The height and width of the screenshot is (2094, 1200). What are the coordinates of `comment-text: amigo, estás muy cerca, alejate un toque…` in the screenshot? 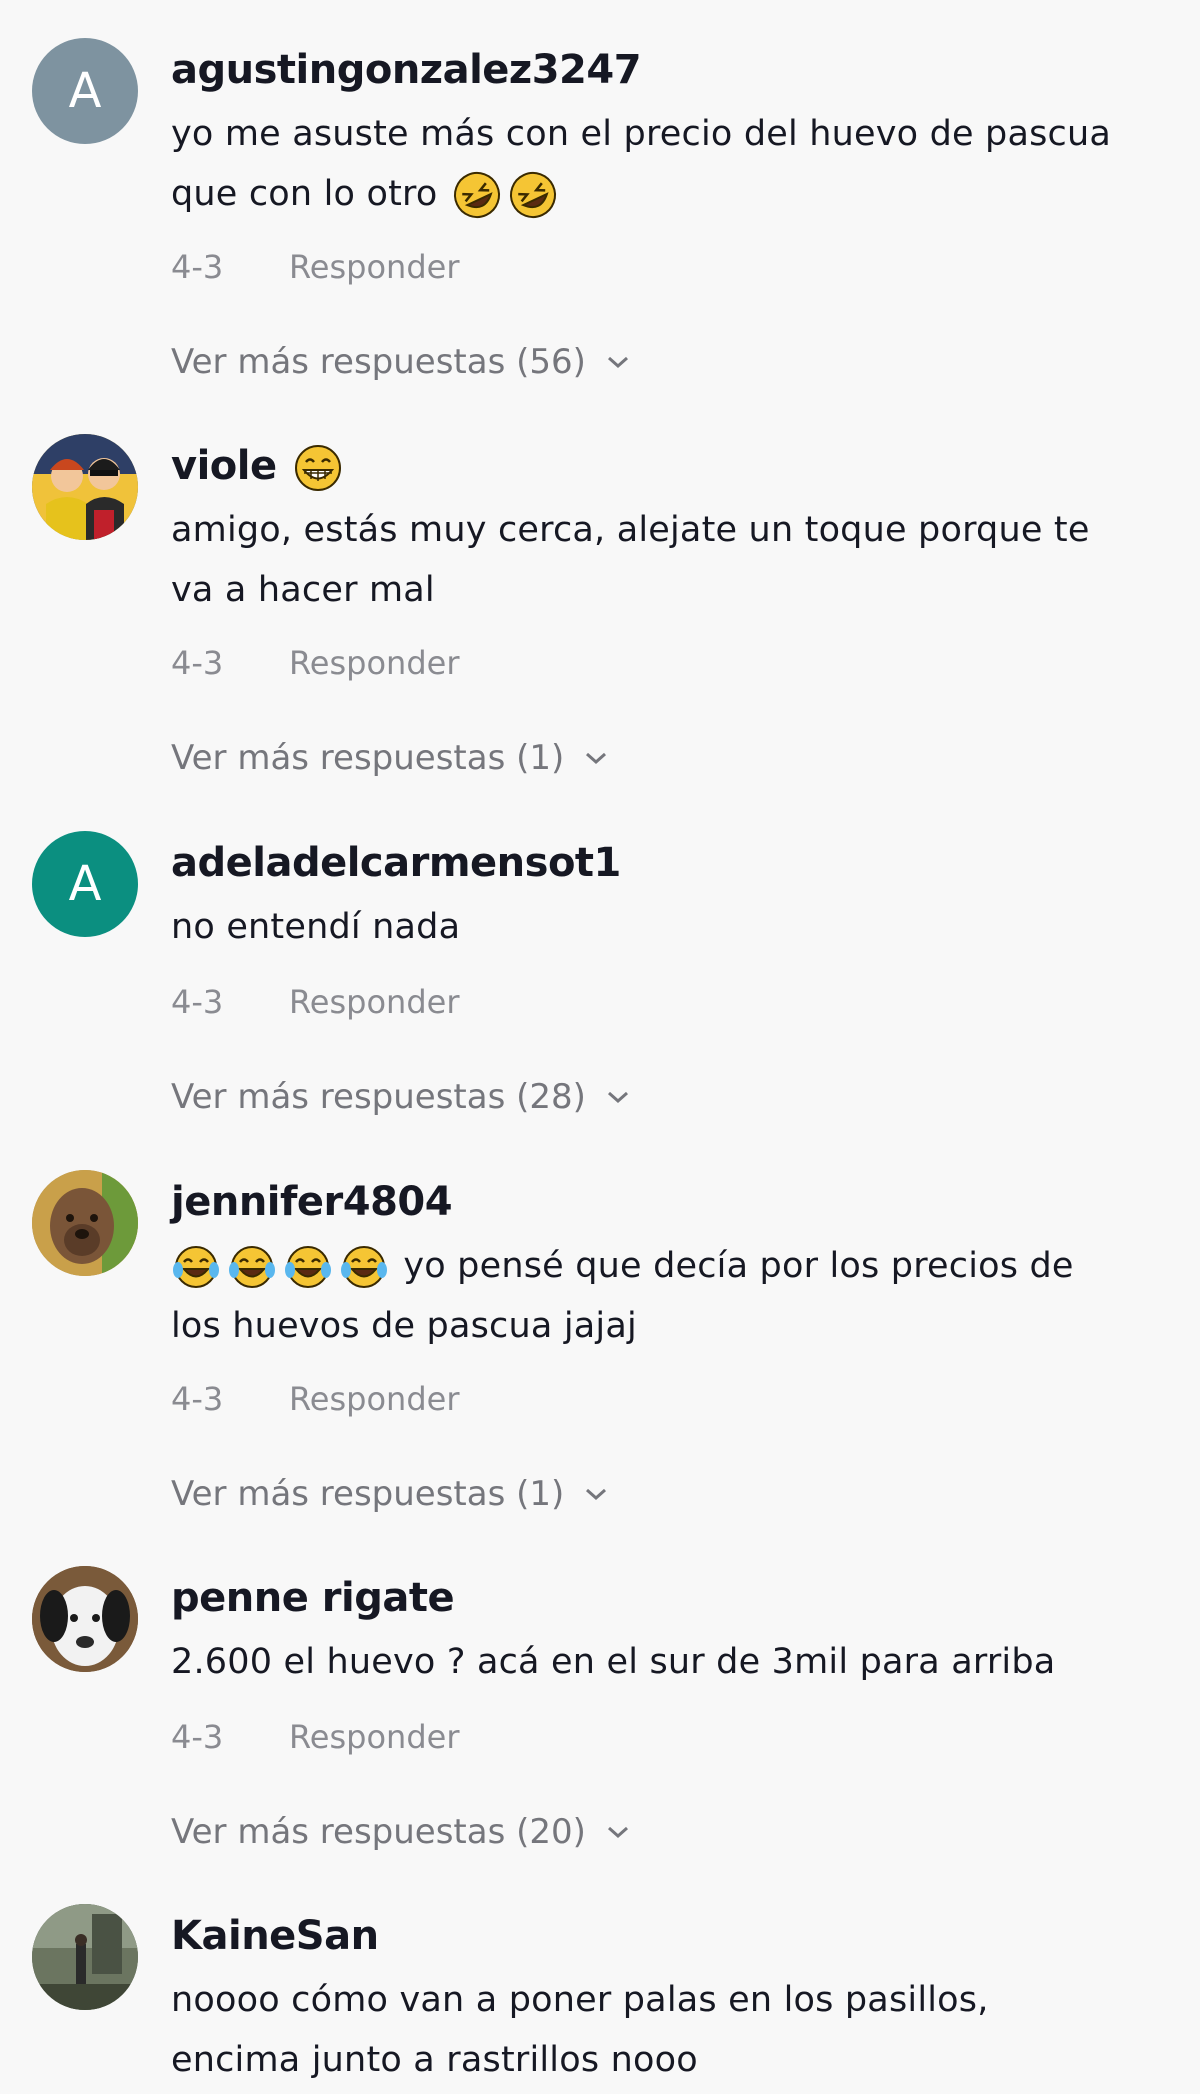 It's located at (671, 560).